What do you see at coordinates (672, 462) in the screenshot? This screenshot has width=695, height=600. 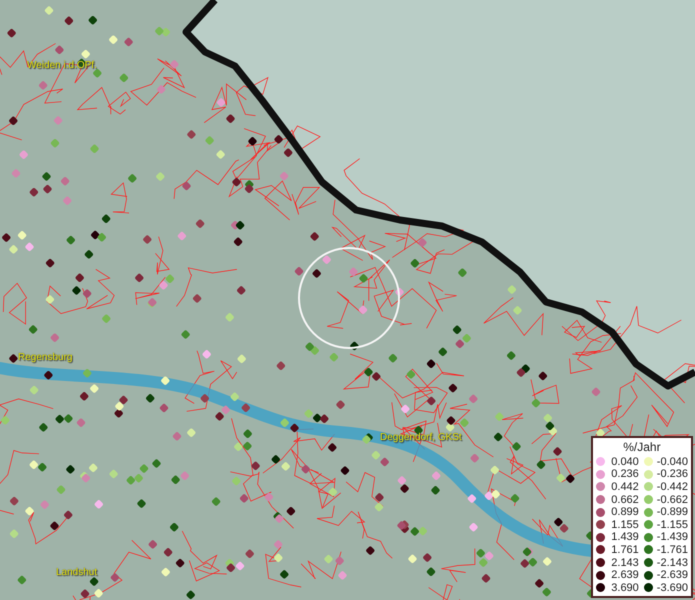 I see `legend-label: -0.040` at bounding box center [672, 462].